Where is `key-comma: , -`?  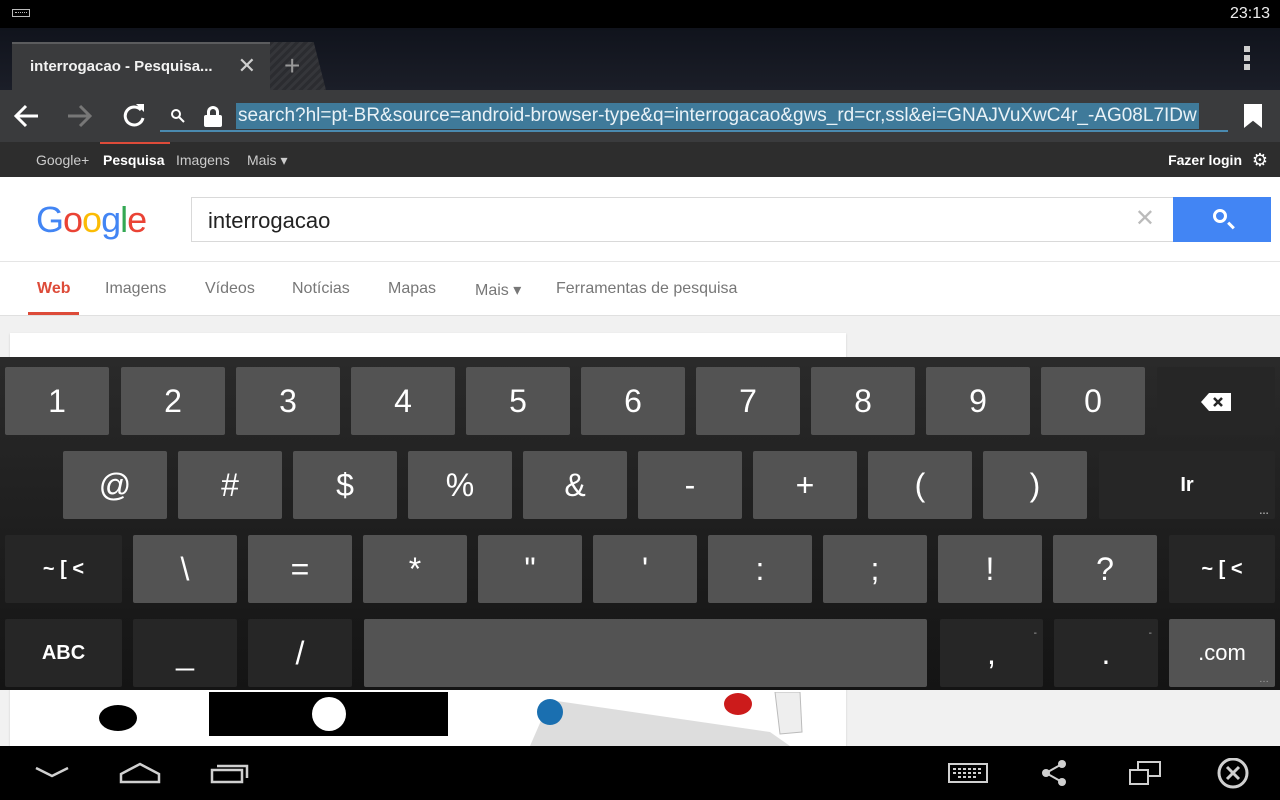
key-comma: , - is located at coordinates (991, 653).